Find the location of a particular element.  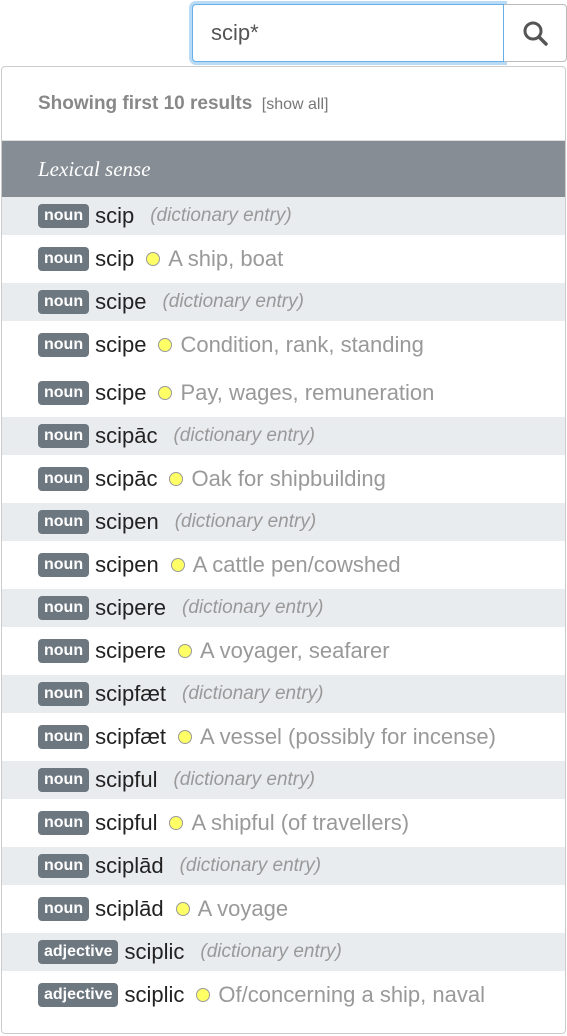

search-button is located at coordinates (535, 33).